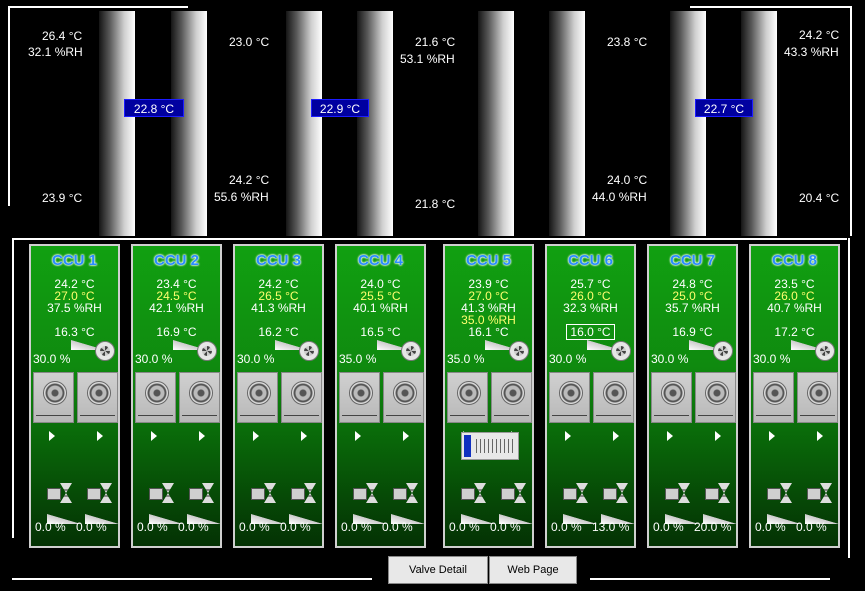  What do you see at coordinates (435, 204) in the screenshot?
I see `sensor-b3: 21.8 °C` at bounding box center [435, 204].